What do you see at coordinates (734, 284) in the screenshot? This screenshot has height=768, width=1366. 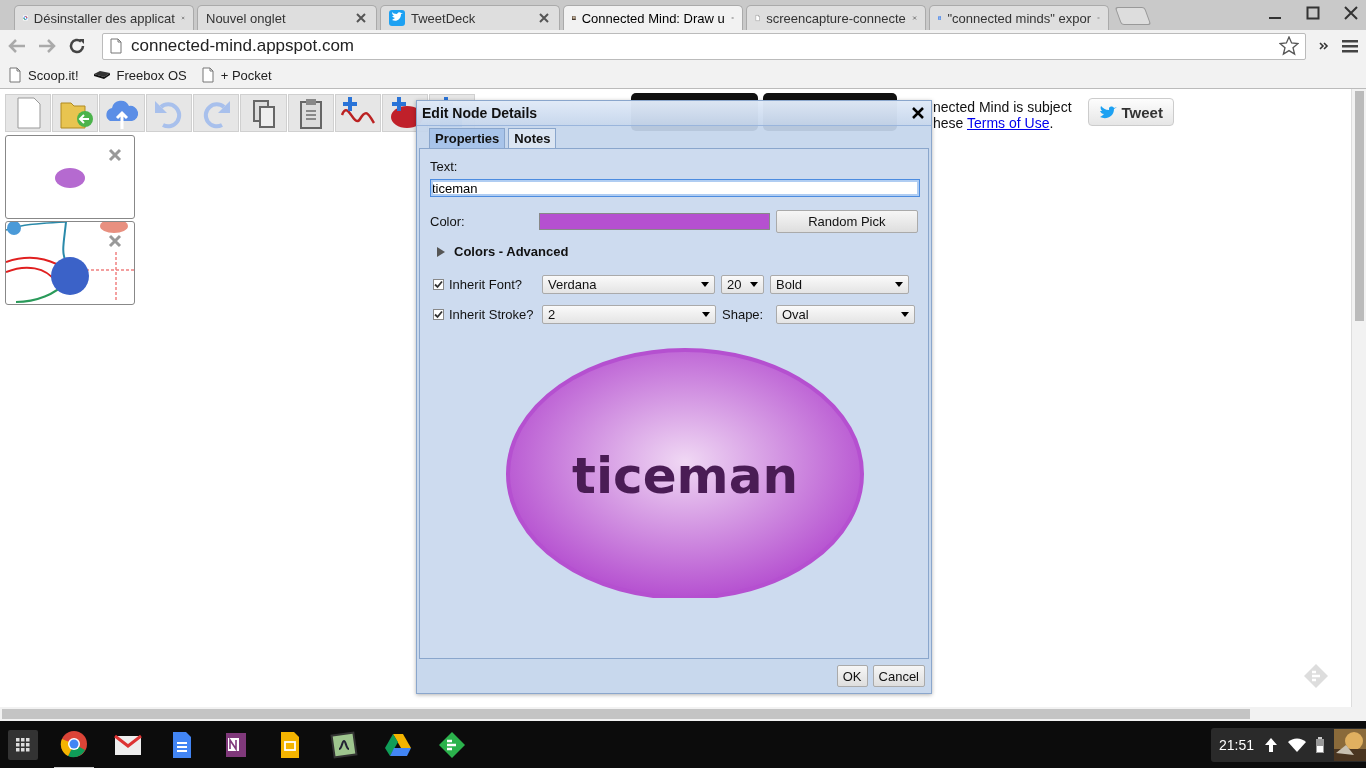 I see `dropdown-value: 20` at bounding box center [734, 284].